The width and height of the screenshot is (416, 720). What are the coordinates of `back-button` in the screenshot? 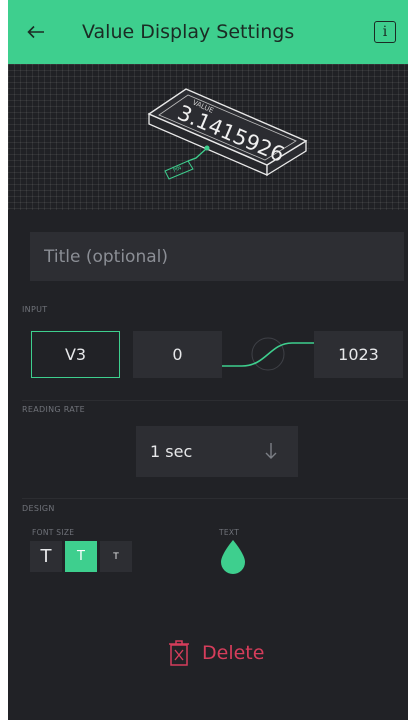 It's located at (36, 32).